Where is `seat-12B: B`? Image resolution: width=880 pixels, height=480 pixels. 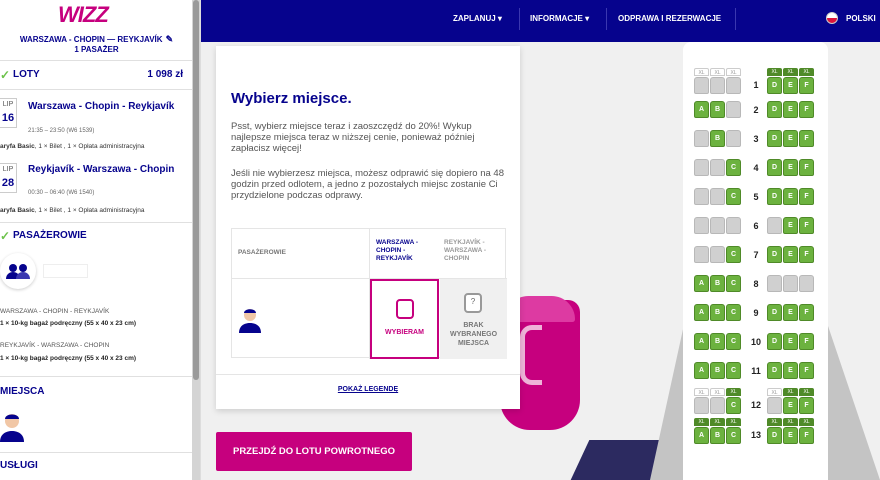 seat-12B: B is located at coordinates (717, 405).